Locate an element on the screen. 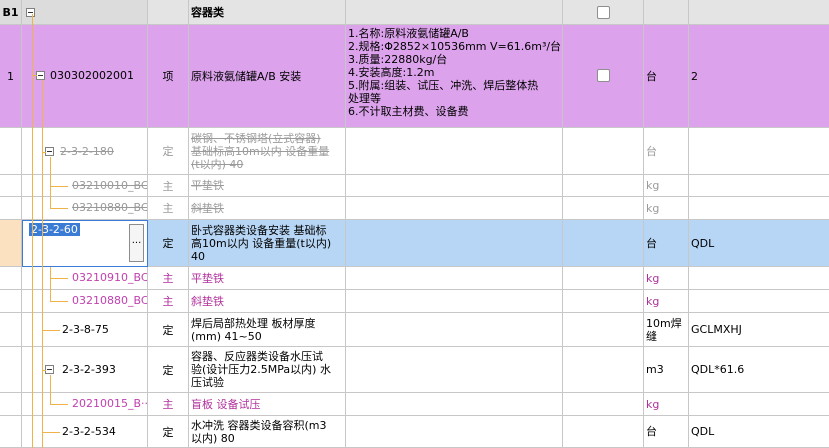 The height and width of the screenshot is (448, 829). header-id: B1 is located at coordinates (11, 12).